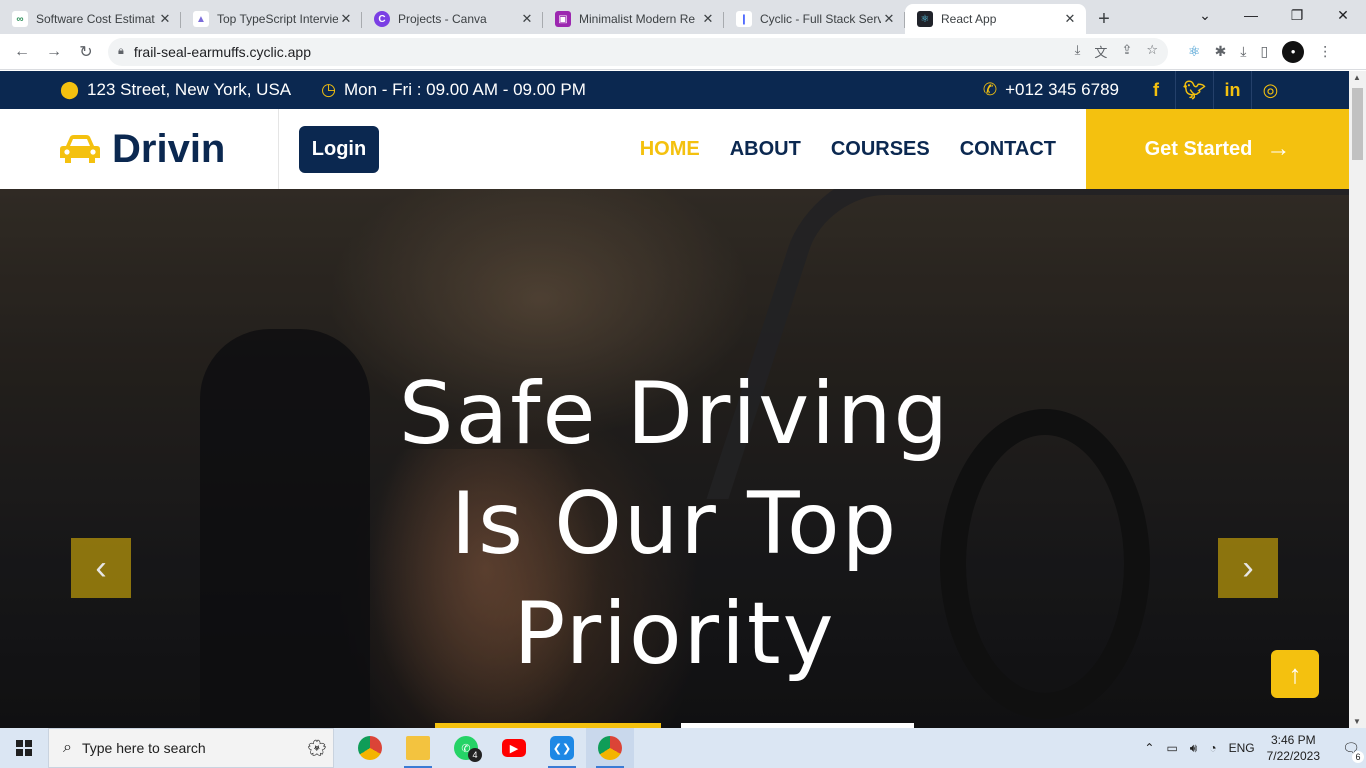 The height and width of the screenshot is (768, 1366). I want to click on linkedin-icon: in, so click(1232, 90).